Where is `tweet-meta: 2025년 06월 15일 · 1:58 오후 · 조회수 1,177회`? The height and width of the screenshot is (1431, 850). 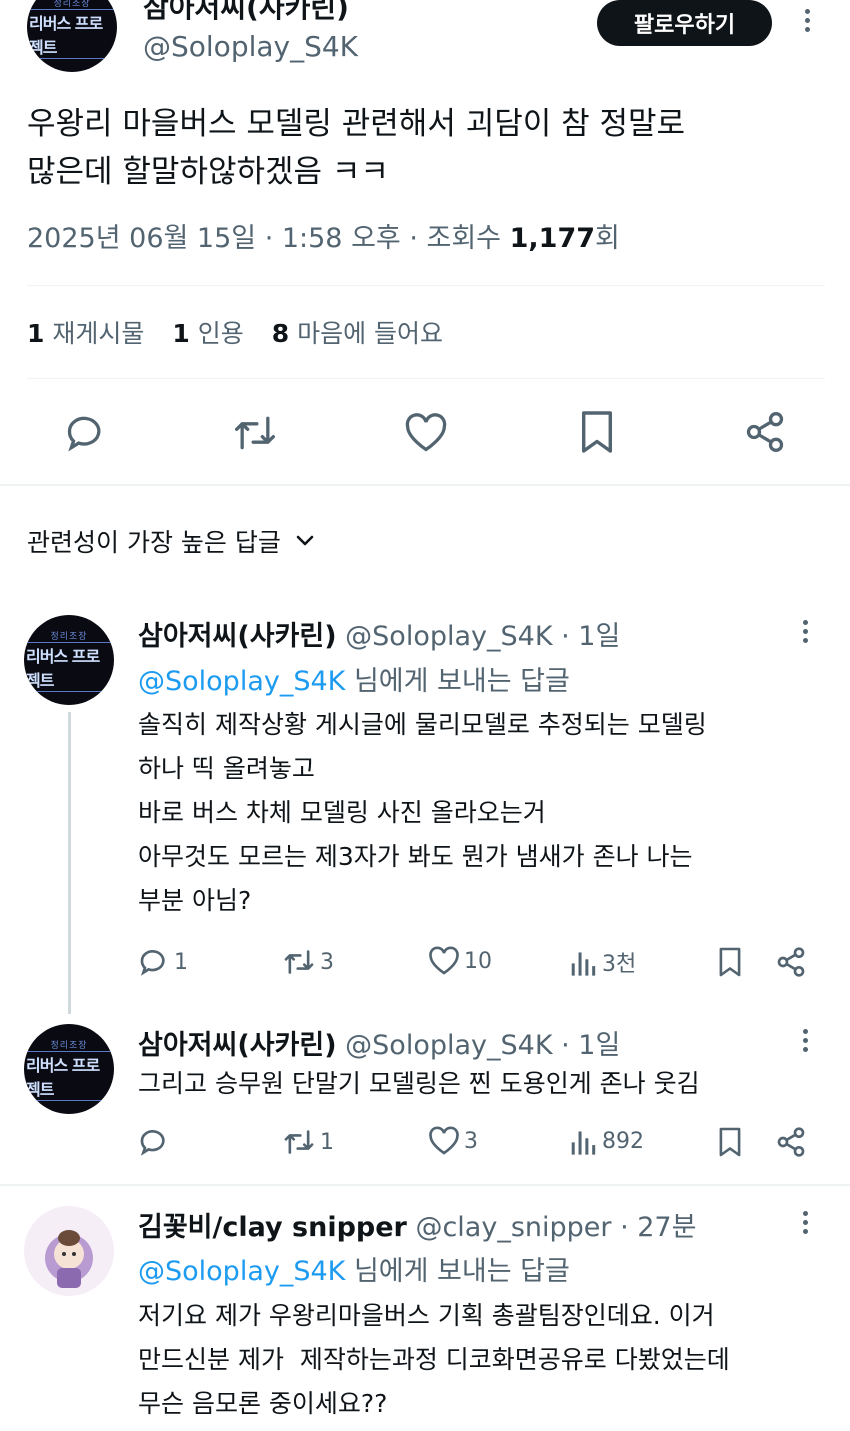
tweet-meta: 2025년 06월 15일 · 1:58 오후 · 조회수 1,177회 is located at coordinates (323, 235).